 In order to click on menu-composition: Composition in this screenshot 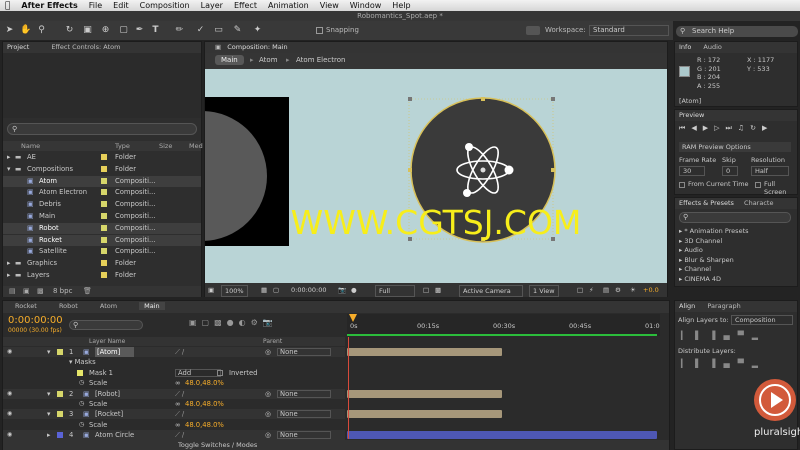, I will do `click(165, 5)`.